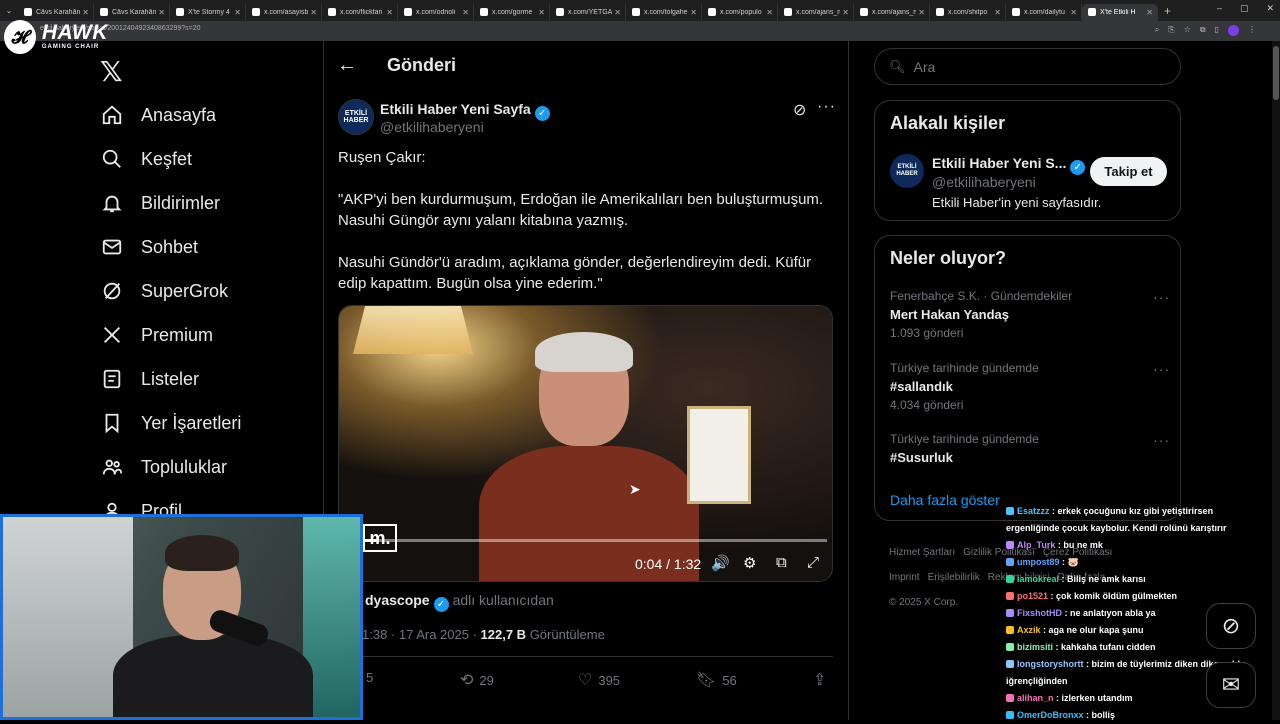  Describe the element at coordinates (922, 552) in the screenshot. I see `footer-link: Hizmet Şartları` at that location.